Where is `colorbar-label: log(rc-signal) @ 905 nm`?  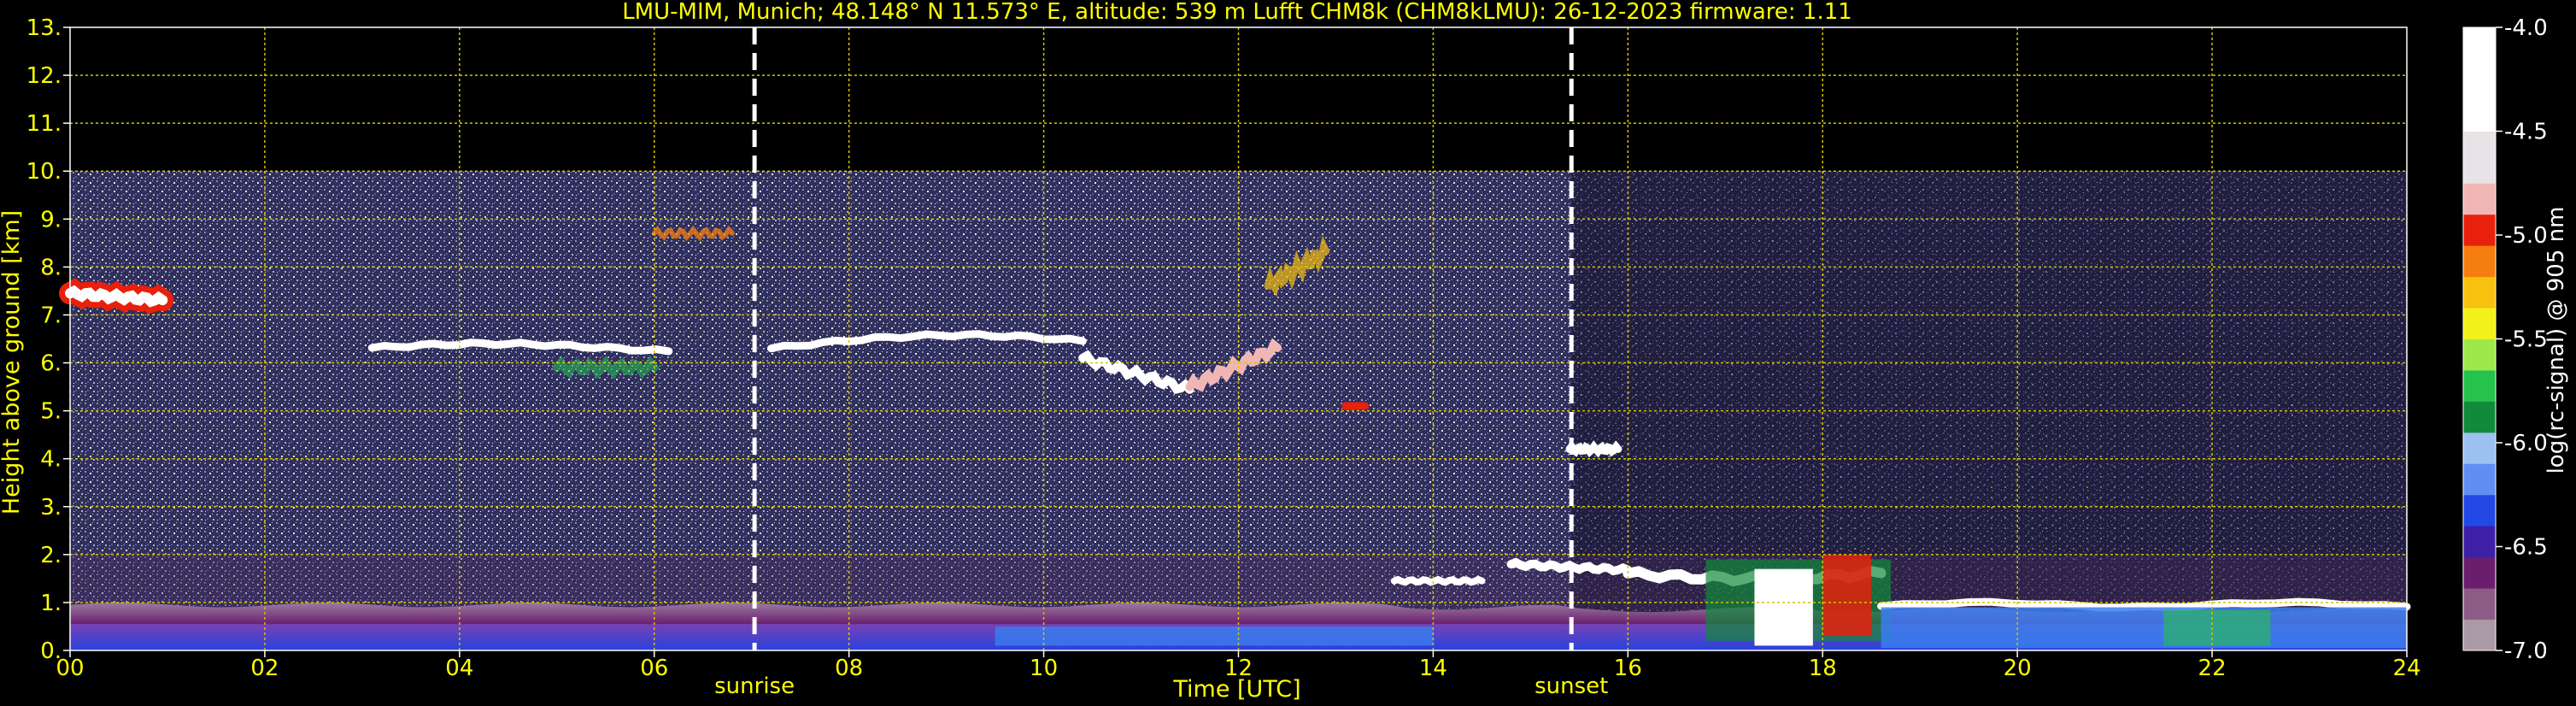
colorbar-label: log(rc-signal) @ 905 nm is located at coordinates (2556, 340).